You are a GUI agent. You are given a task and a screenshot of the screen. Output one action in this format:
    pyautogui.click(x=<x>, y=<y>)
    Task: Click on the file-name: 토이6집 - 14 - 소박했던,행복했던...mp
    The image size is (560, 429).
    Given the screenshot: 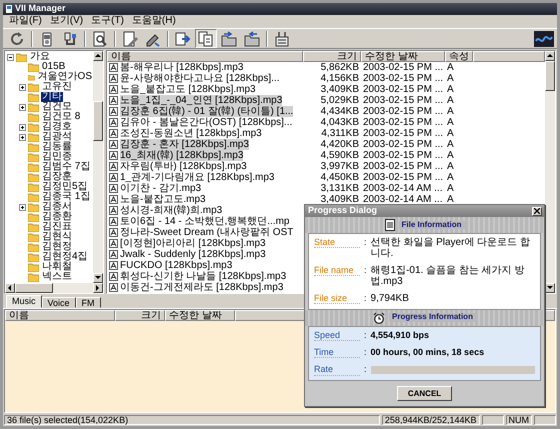 What is the action you would take?
    pyautogui.click(x=205, y=221)
    